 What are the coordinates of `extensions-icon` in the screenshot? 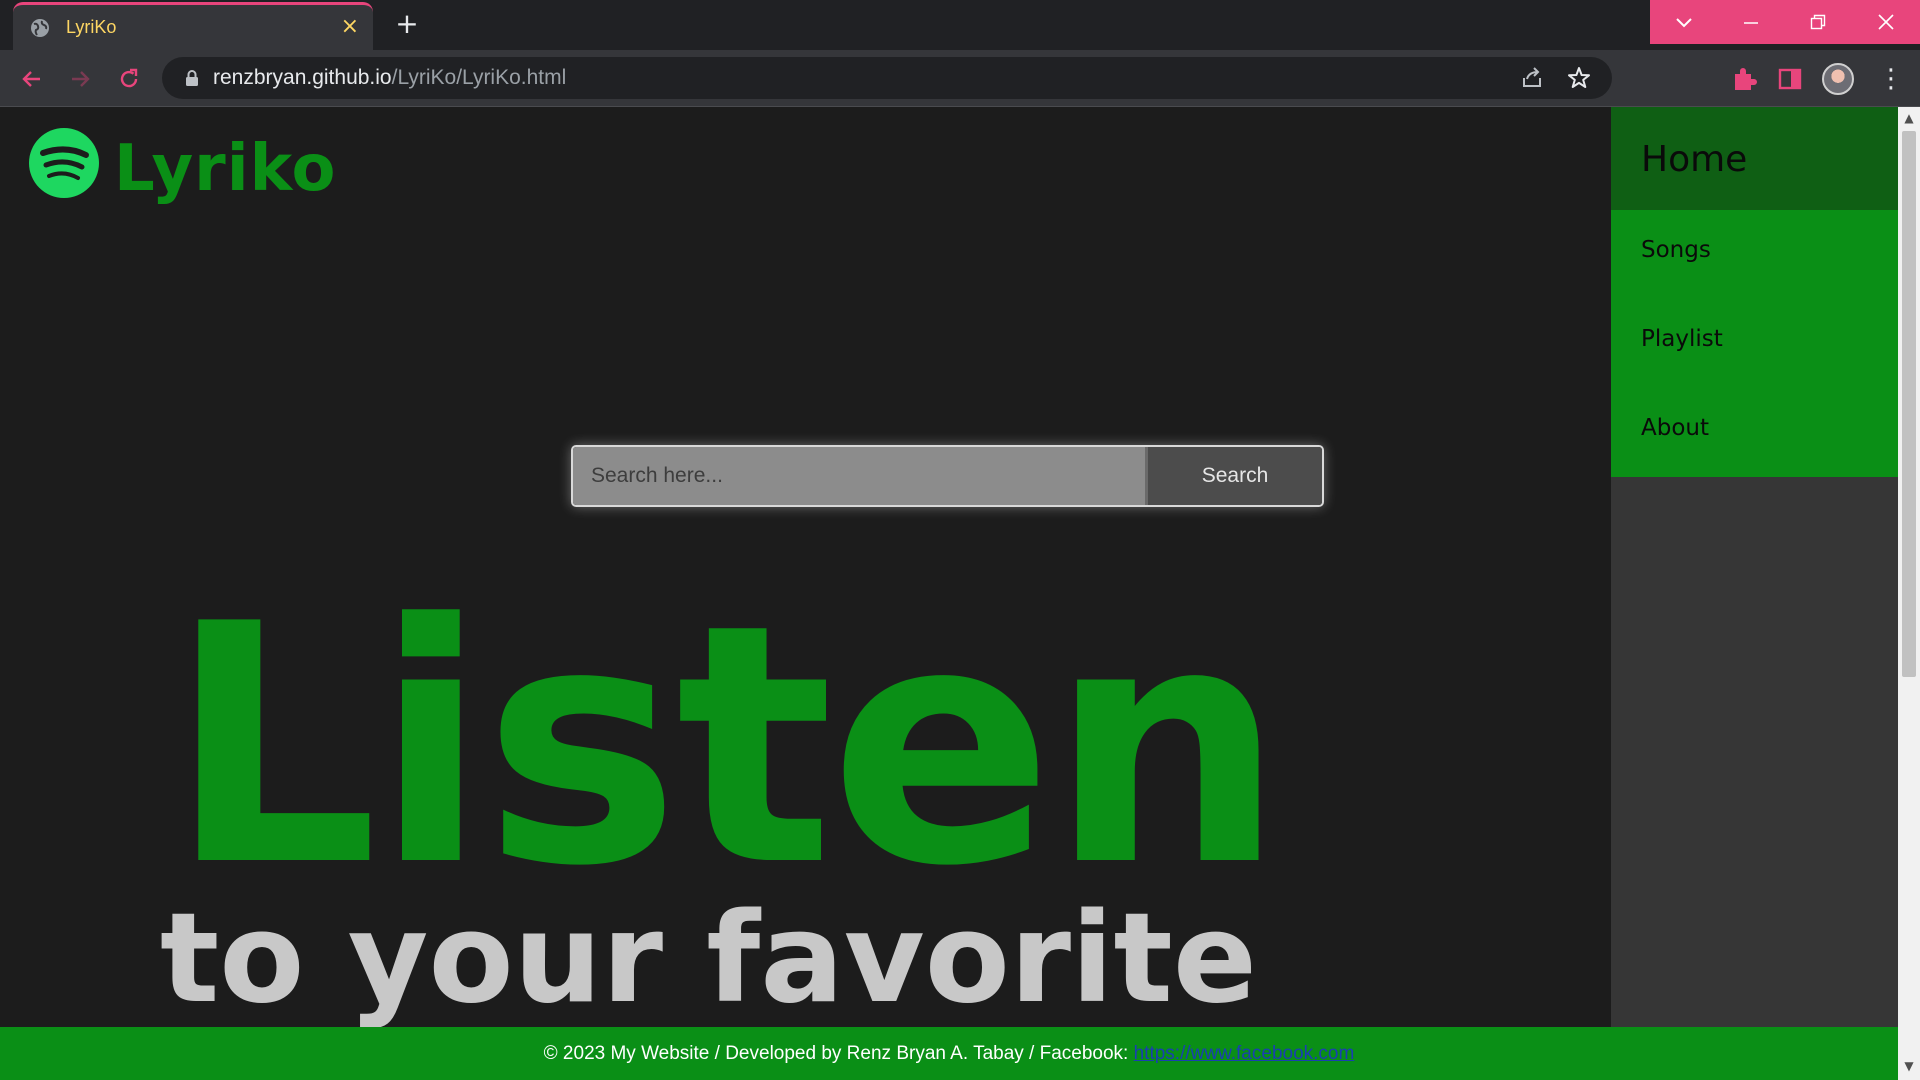 It's located at (1744, 79).